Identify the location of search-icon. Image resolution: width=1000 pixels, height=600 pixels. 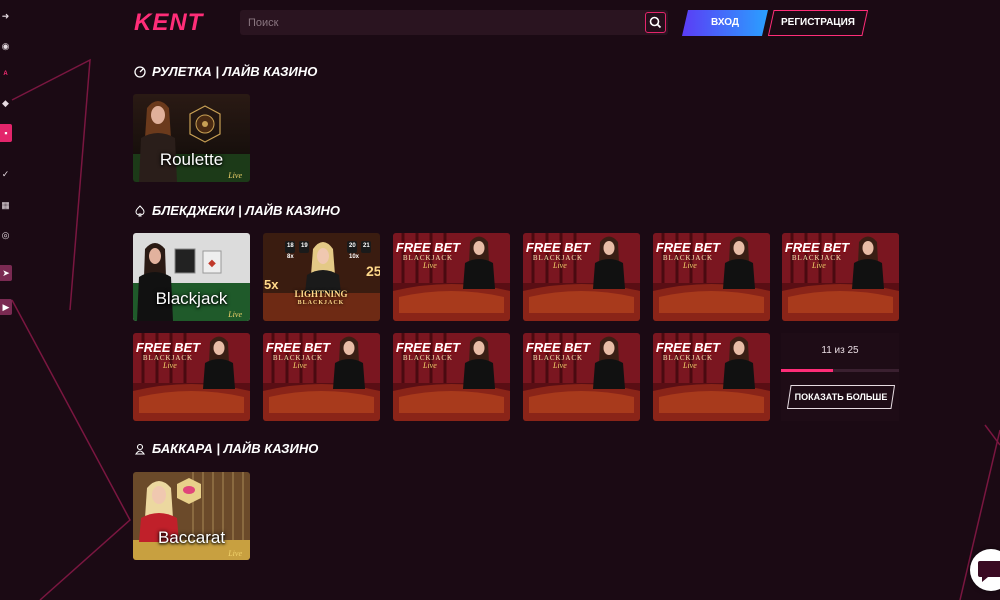
(655, 22).